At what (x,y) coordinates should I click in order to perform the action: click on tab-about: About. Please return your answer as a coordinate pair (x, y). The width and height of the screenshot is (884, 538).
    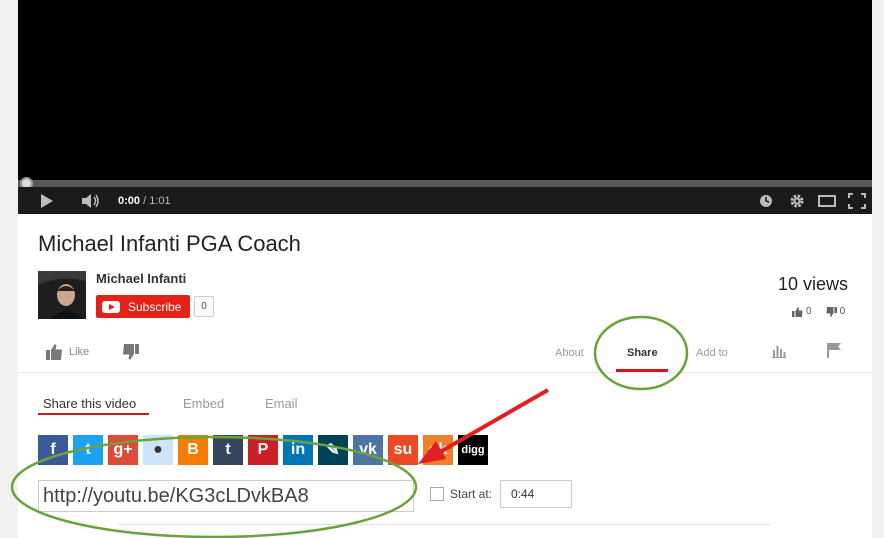
    Looking at the image, I should click on (569, 353).